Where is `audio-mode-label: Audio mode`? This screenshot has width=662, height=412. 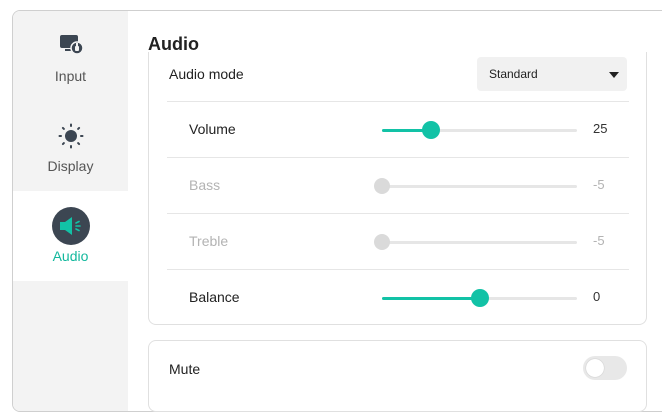
audio-mode-label: Audio mode is located at coordinates (206, 74).